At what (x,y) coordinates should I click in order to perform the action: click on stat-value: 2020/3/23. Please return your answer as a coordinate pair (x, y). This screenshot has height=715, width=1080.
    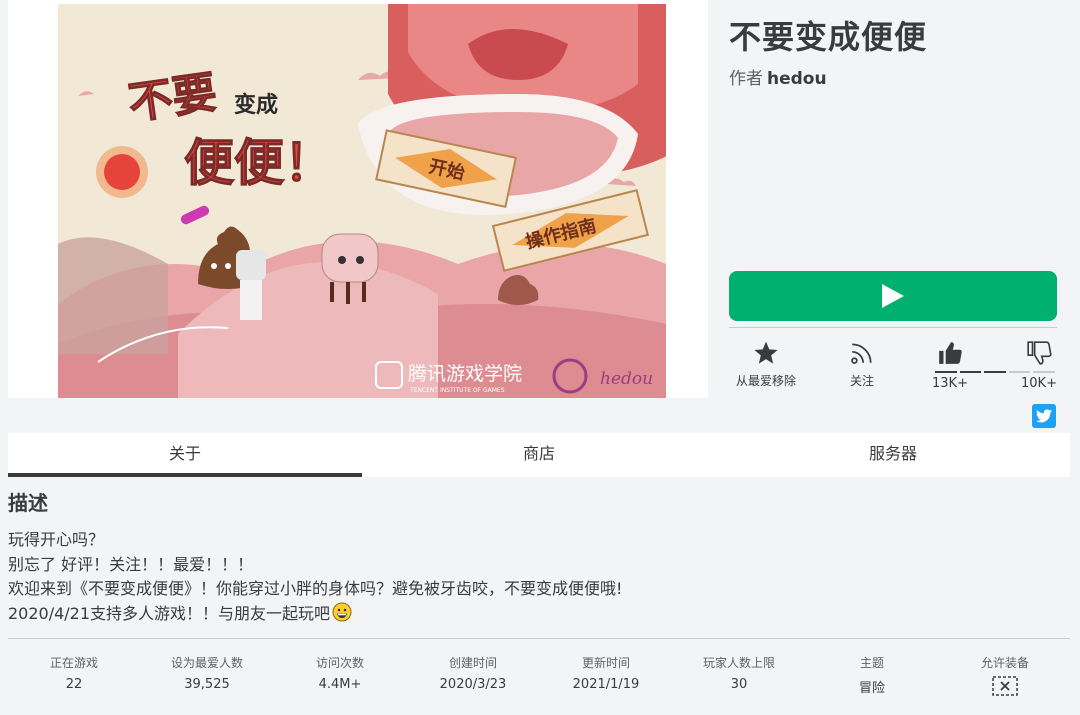
    Looking at the image, I should click on (473, 684).